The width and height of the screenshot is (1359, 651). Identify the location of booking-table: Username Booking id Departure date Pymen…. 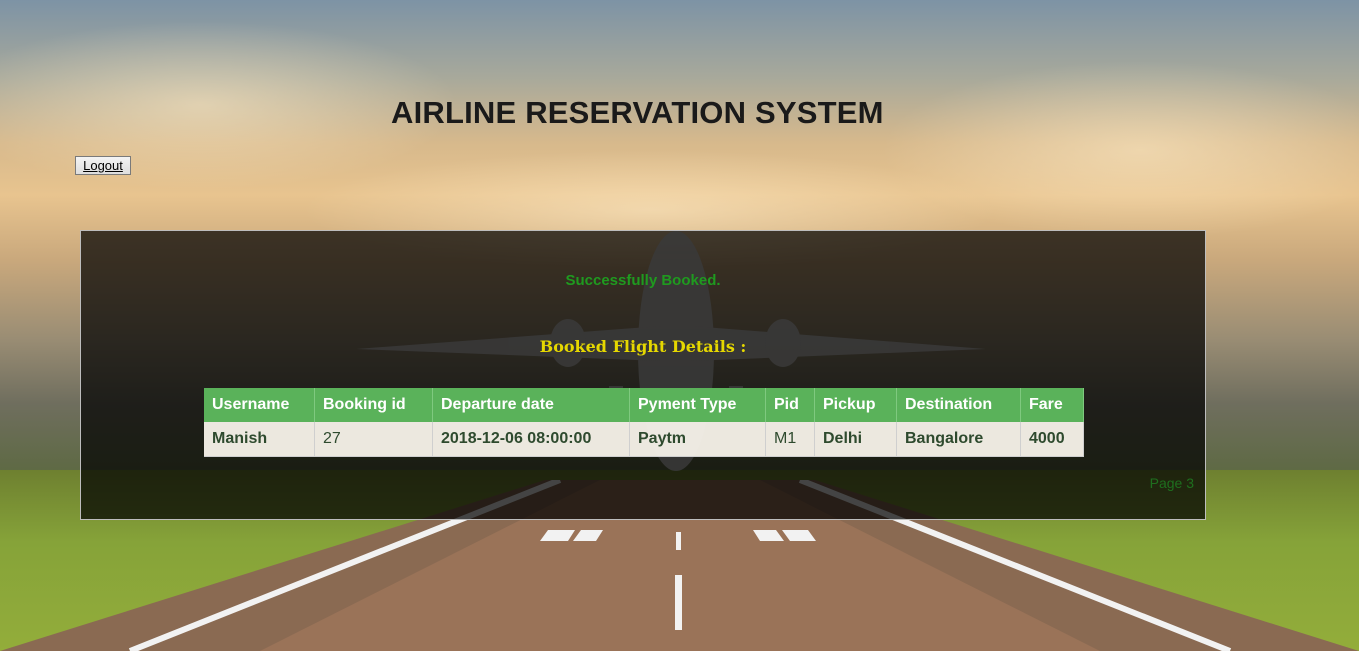
(644, 422).